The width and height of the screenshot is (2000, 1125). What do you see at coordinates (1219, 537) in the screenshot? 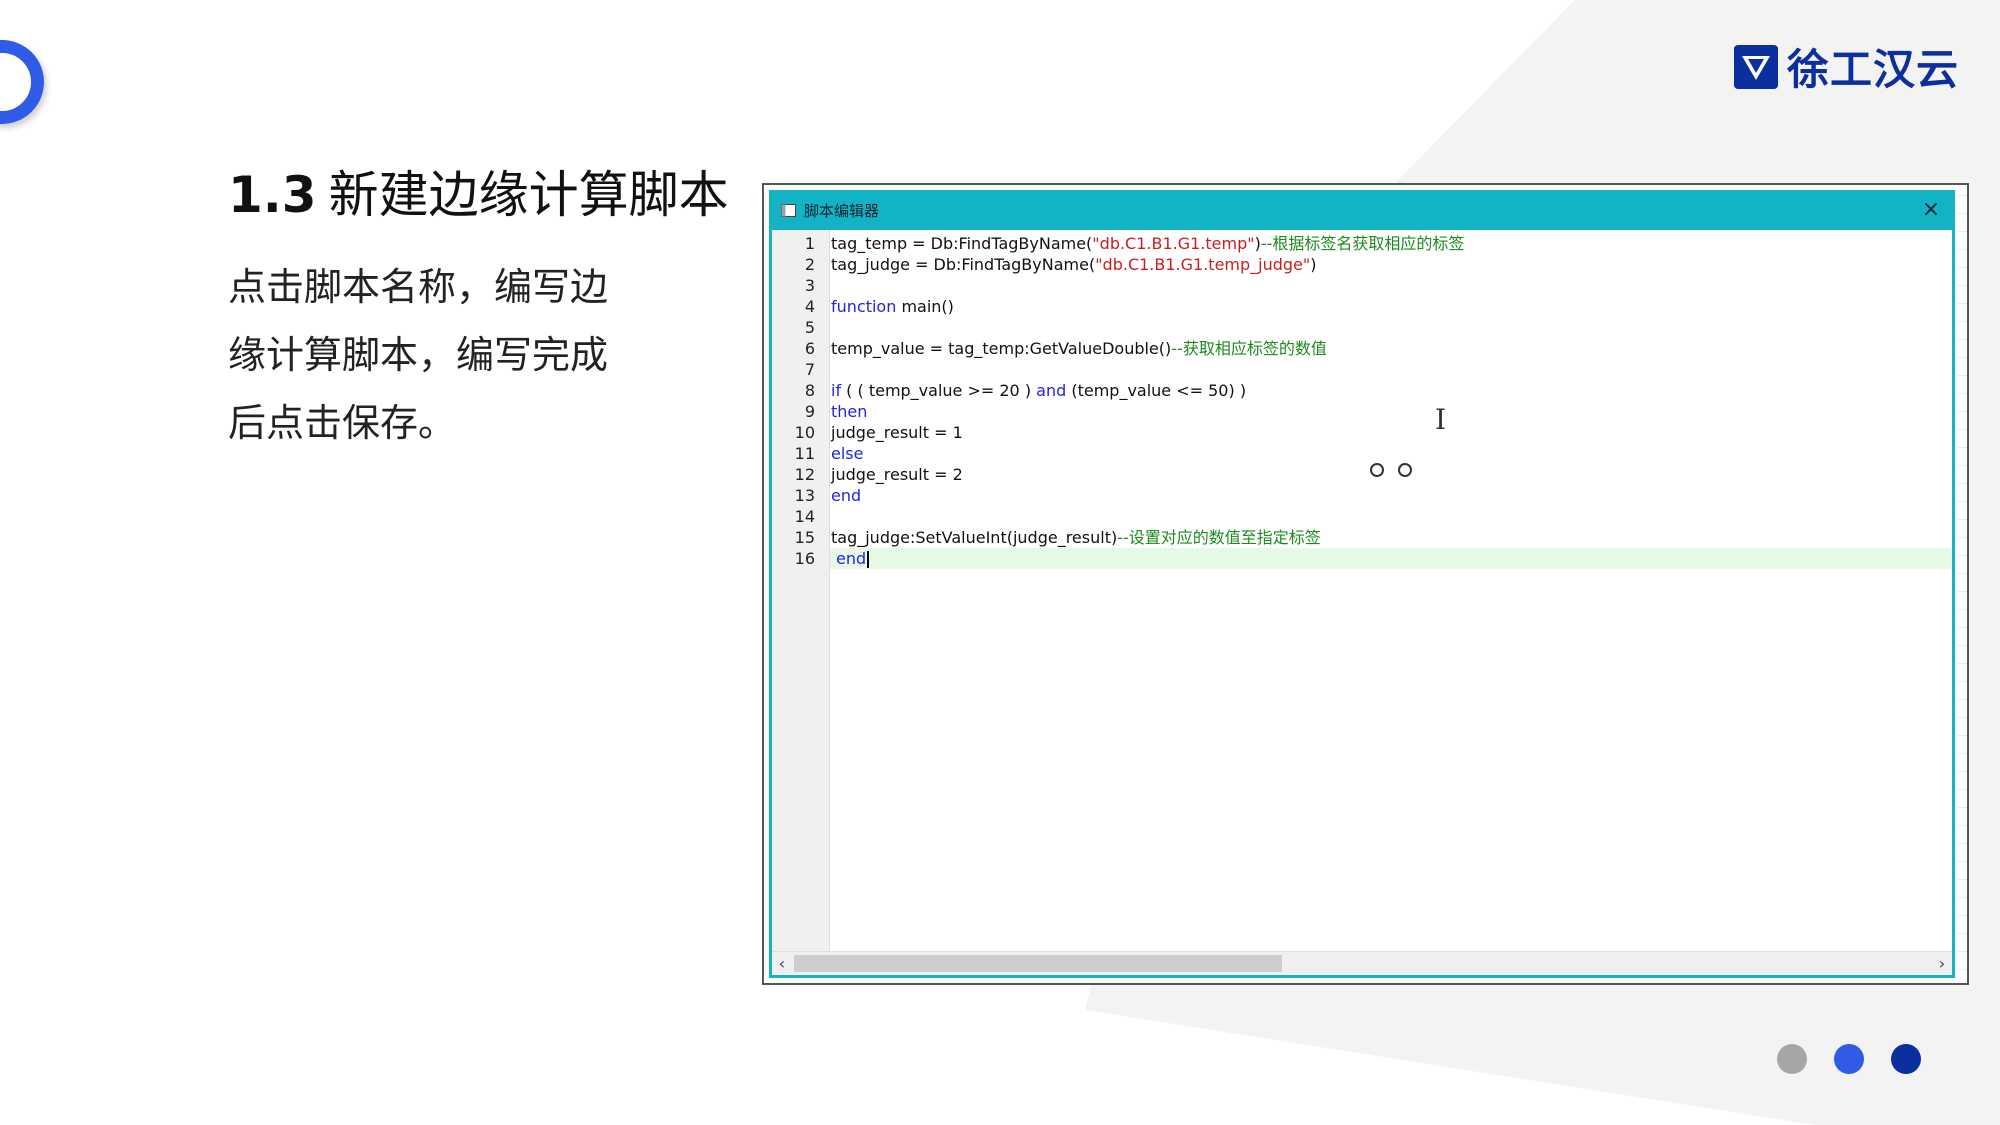
I see `code-token: --设置对应的数值至指定标签` at bounding box center [1219, 537].